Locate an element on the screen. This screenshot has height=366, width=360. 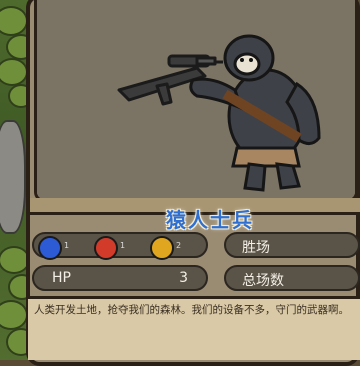
skills-panel: 1 1 2 is located at coordinates (120, 246).